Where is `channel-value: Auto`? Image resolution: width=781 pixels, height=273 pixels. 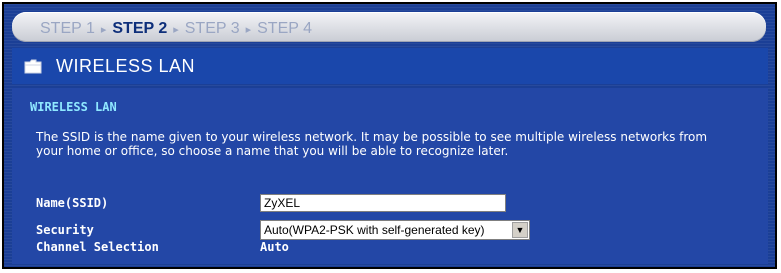 channel-value: Auto is located at coordinates (274, 247).